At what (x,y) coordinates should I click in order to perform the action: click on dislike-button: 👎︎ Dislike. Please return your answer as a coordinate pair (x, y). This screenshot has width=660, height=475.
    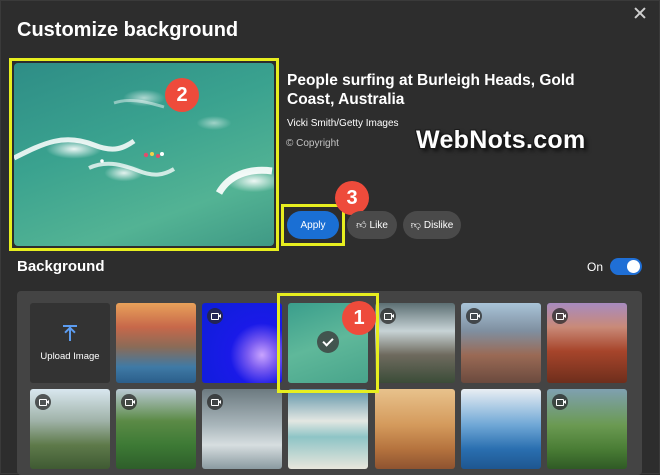
    Looking at the image, I should click on (432, 225).